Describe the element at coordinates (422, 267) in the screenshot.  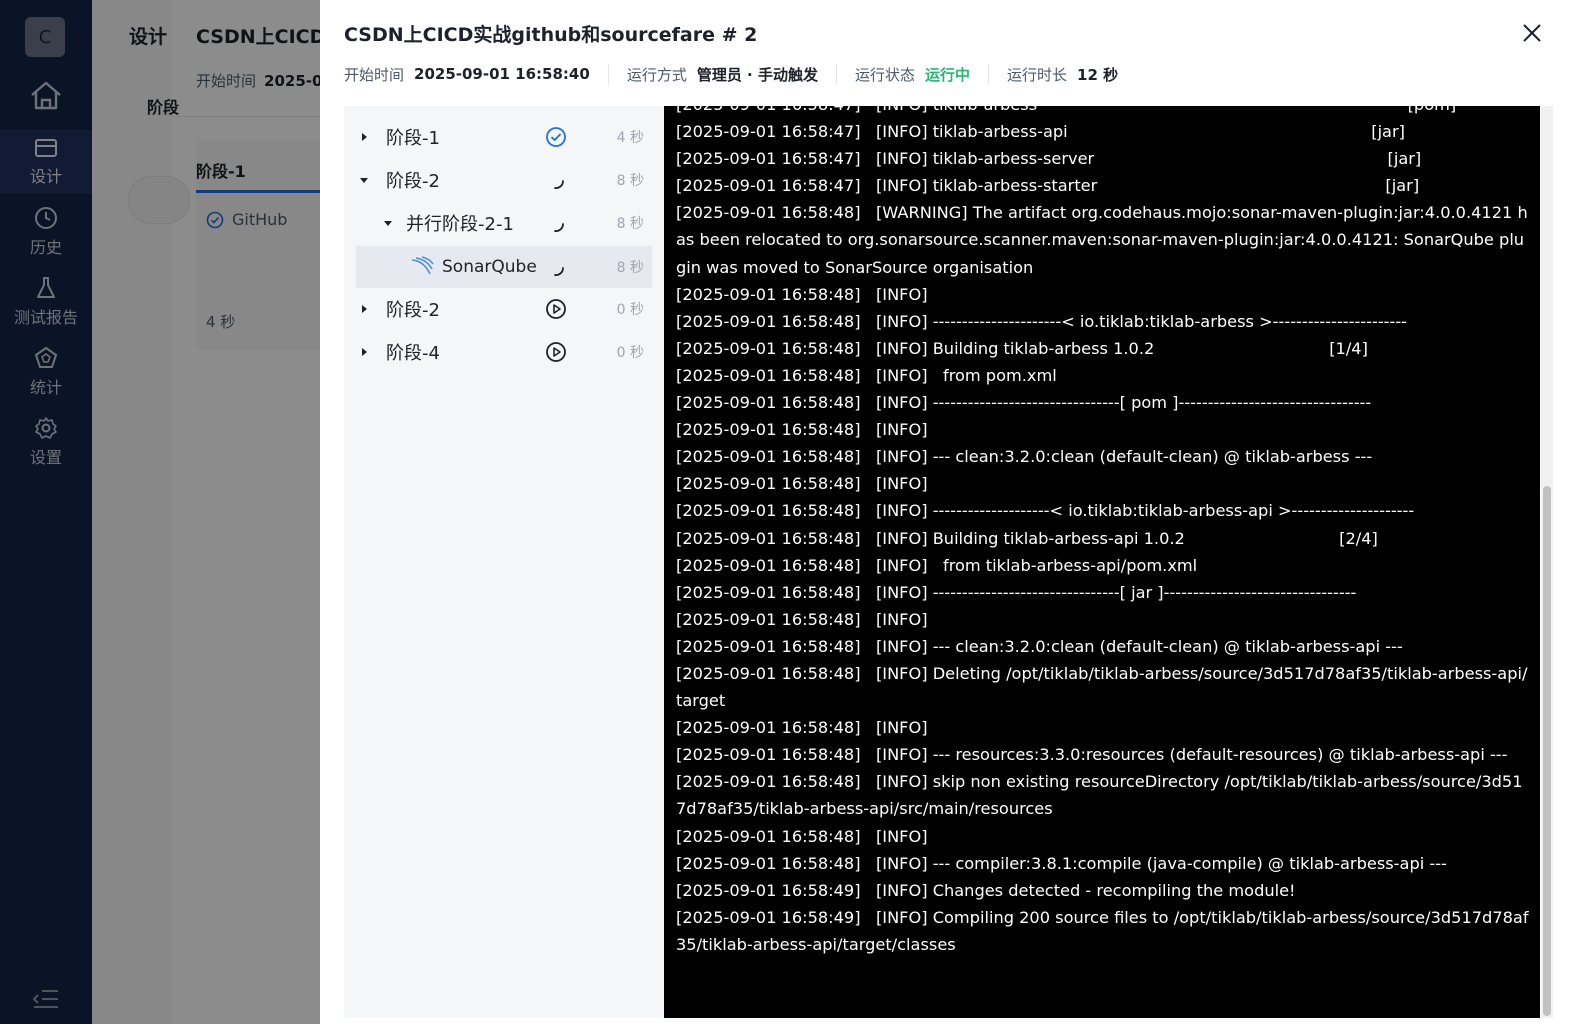
I see `sonarqube-icon` at that location.